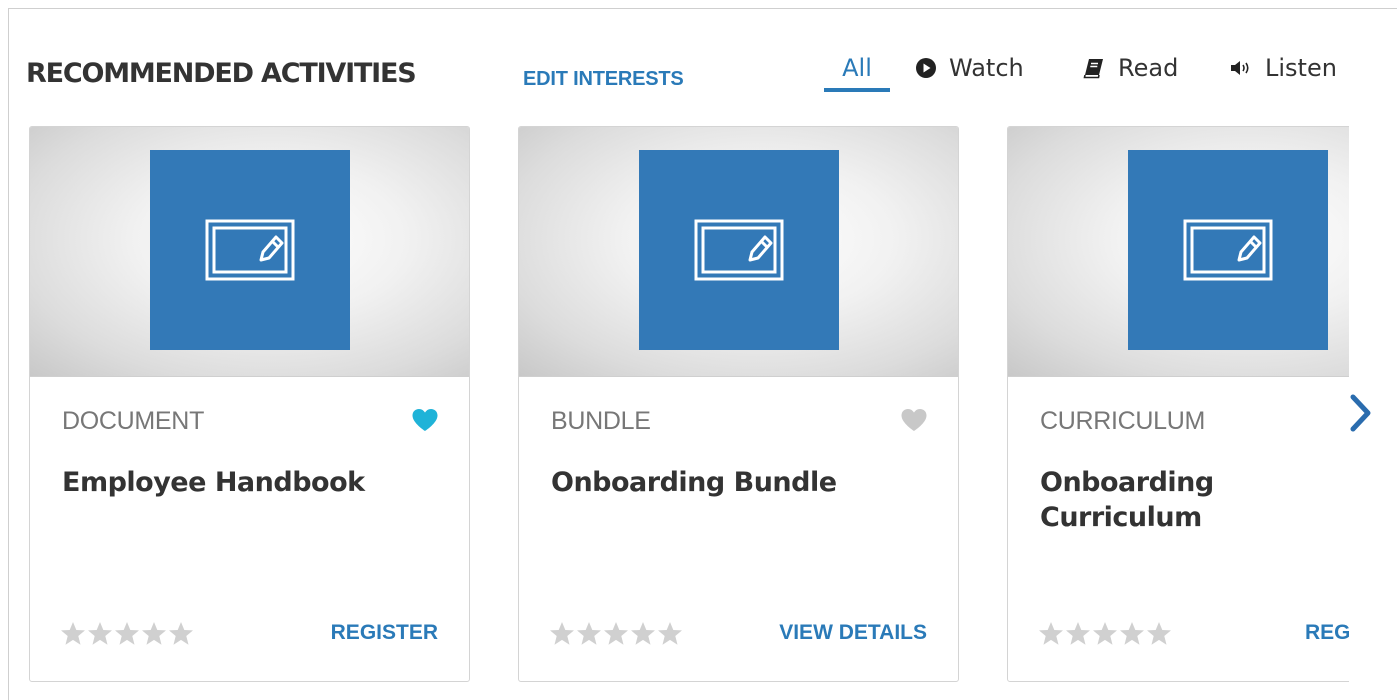 This screenshot has width=1397, height=700. What do you see at coordinates (926, 68) in the screenshot?
I see `play-circle-icon` at bounding box center [926, 68].